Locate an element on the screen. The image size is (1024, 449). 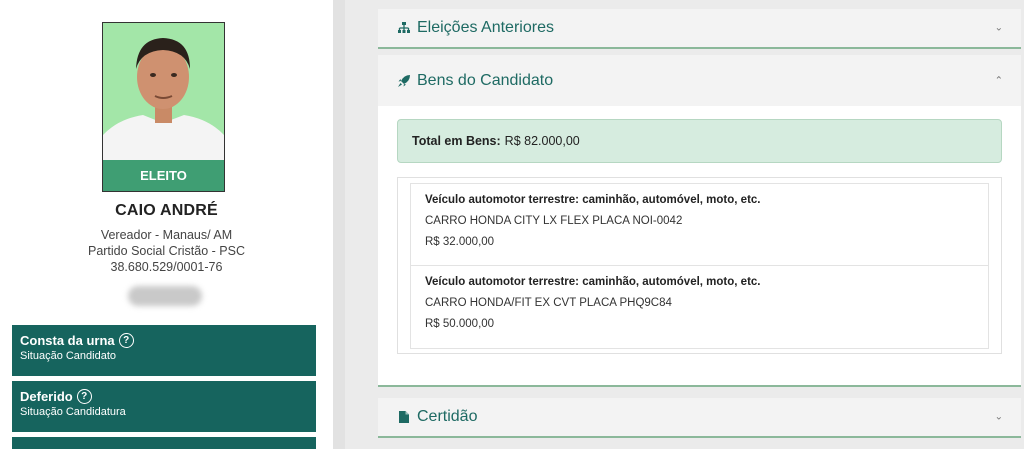
status-card-urna: Consta da urna ? Situação Candidato is located at coordinates (164, 350).